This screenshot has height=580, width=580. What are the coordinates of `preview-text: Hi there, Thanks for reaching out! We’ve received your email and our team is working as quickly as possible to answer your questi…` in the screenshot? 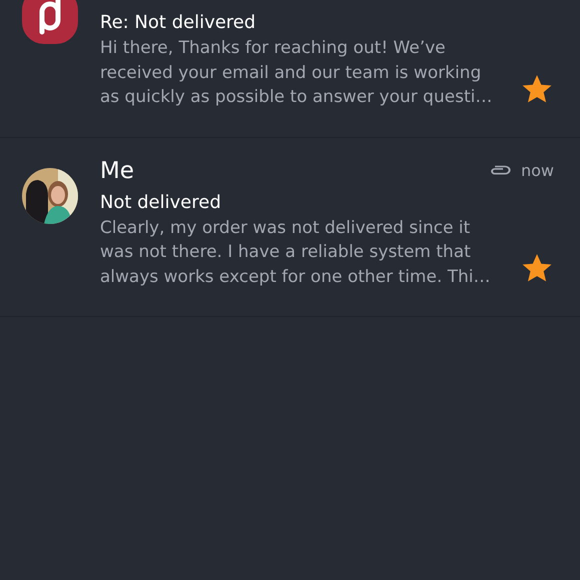 It's located at (296, 73).